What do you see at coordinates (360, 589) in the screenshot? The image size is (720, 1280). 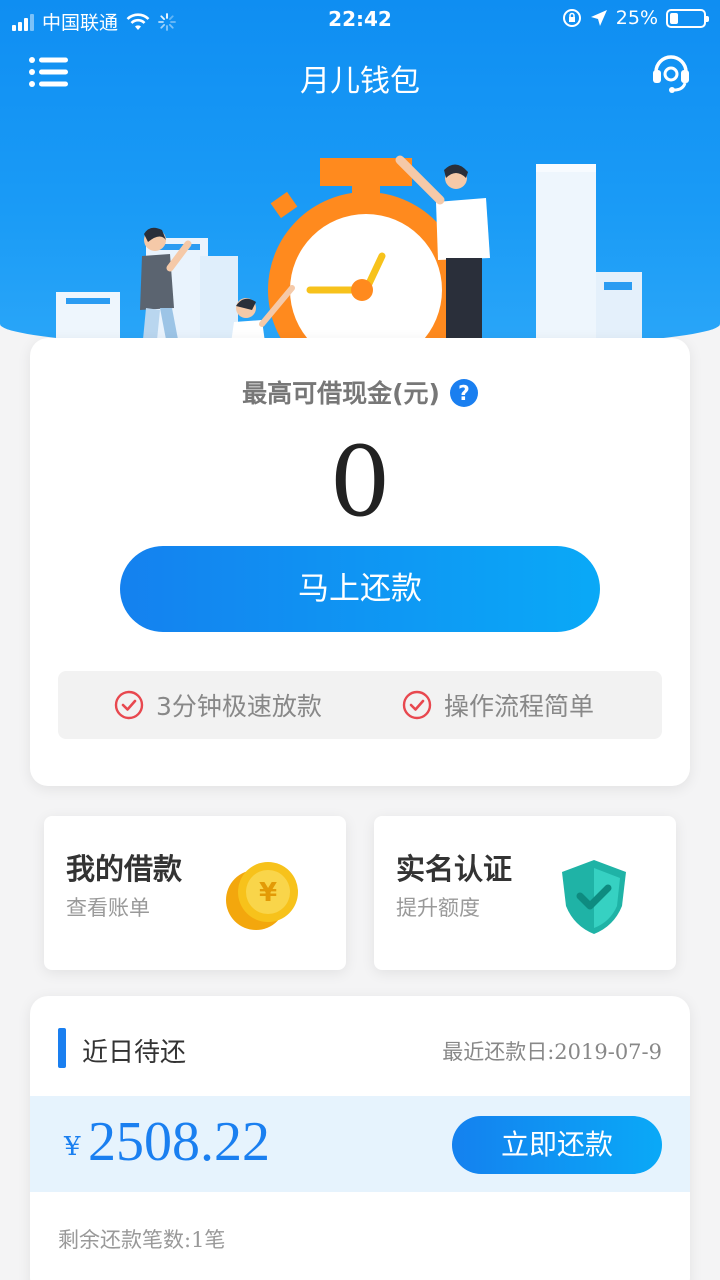 I see `repay-now-button: 马上还款` at bounding box center [360, 589].